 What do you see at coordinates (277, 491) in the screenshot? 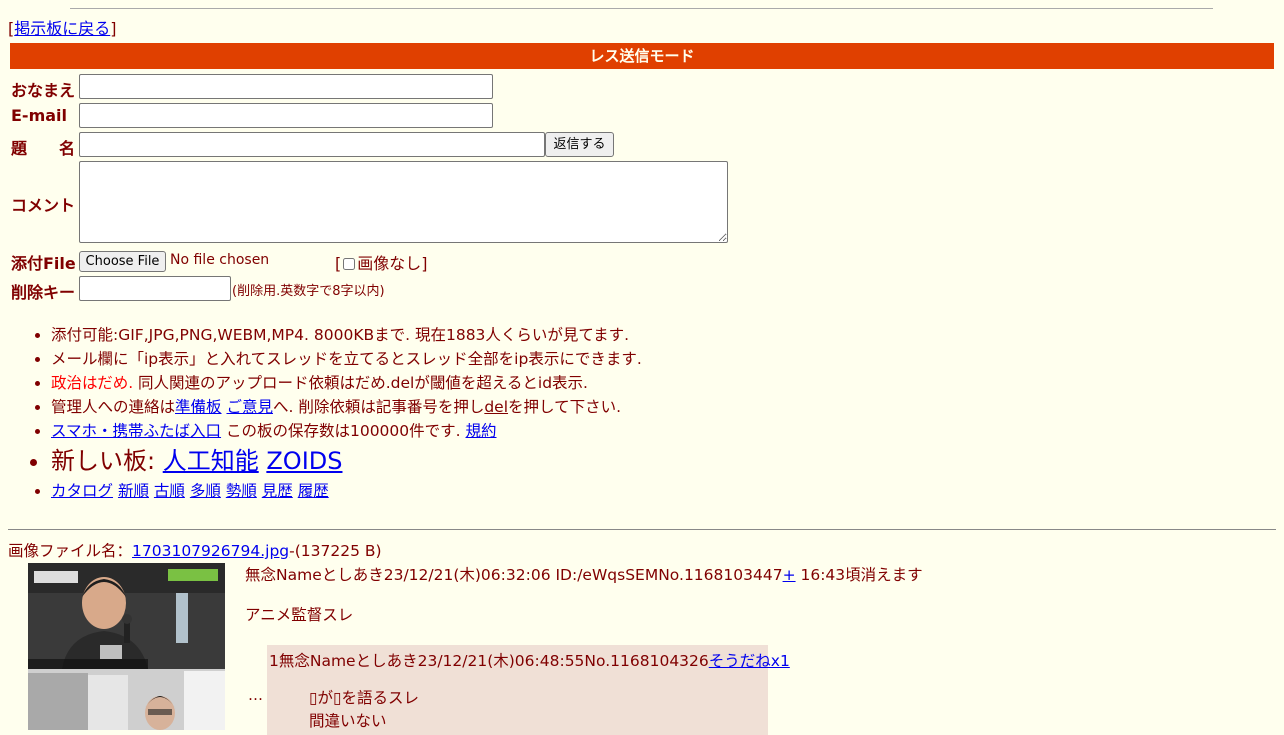
I see `viewed-history-link: 見歴` at bounding box center [277, 491].